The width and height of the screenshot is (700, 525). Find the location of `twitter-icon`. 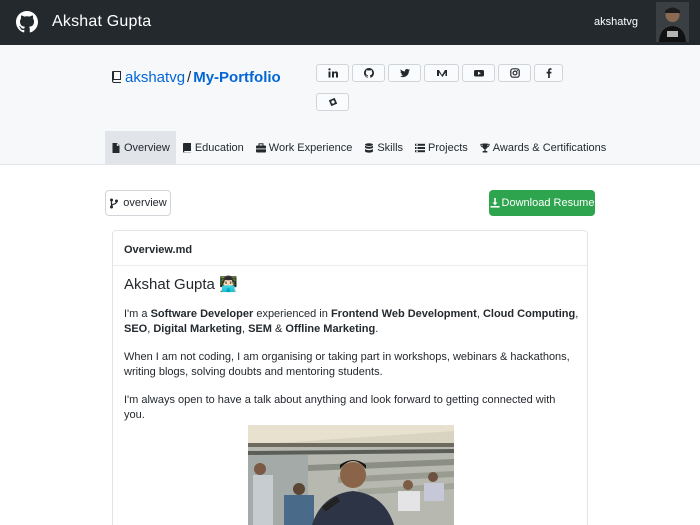

twitter-icon is located at coordinates (404, 73).